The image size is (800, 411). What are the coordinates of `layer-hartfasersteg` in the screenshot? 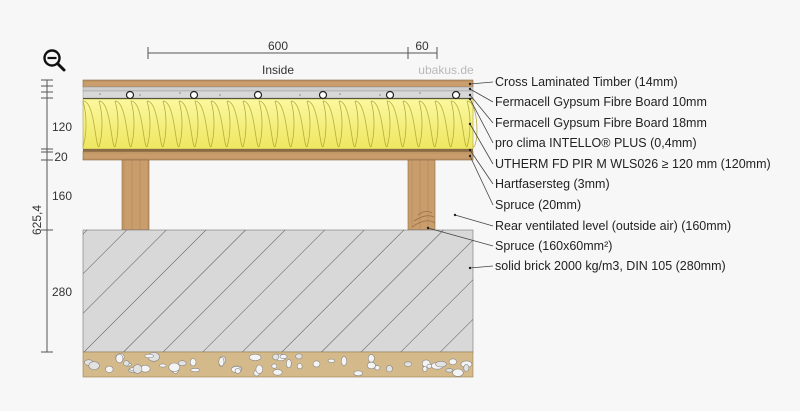 It's located at (278, 150).